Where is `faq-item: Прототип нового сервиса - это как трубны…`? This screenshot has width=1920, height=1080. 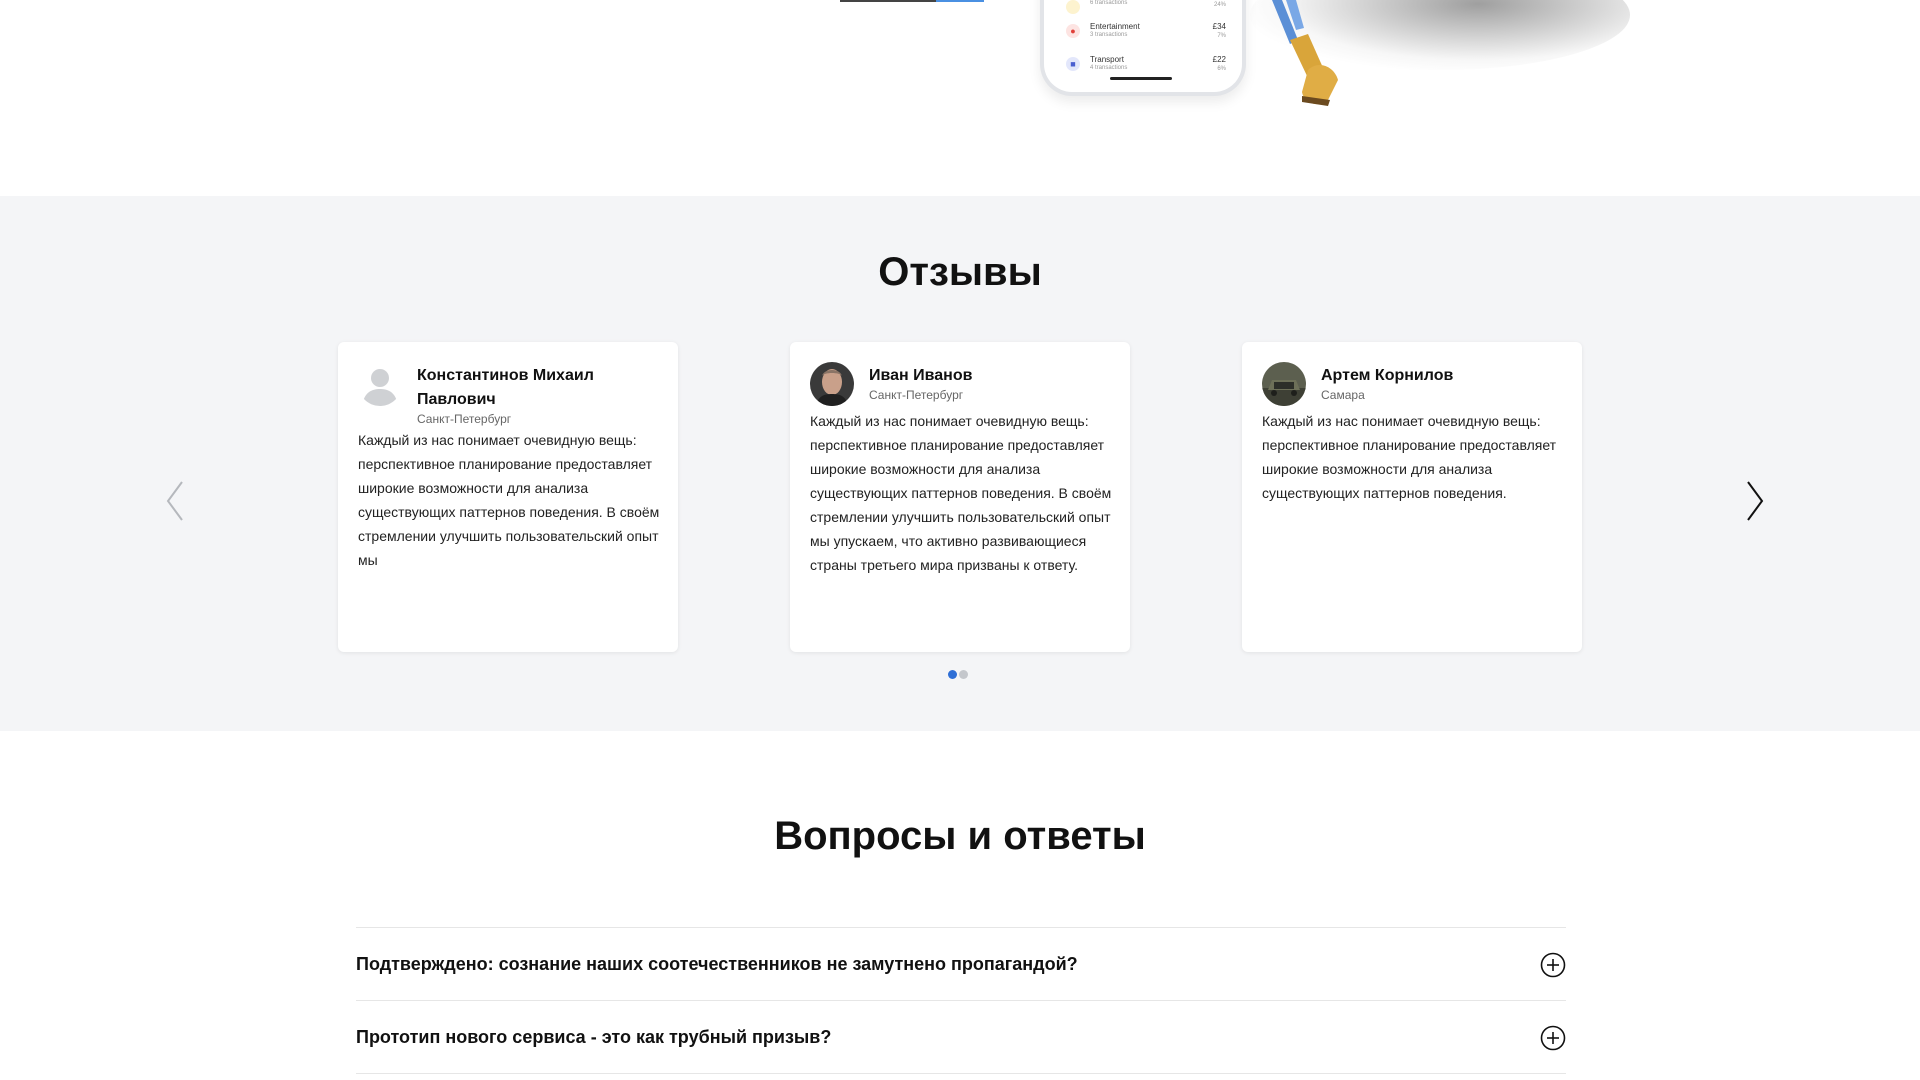
faq-item: Прототип нового сервиса - это как трубны… is located at coordinates (961, 1037).